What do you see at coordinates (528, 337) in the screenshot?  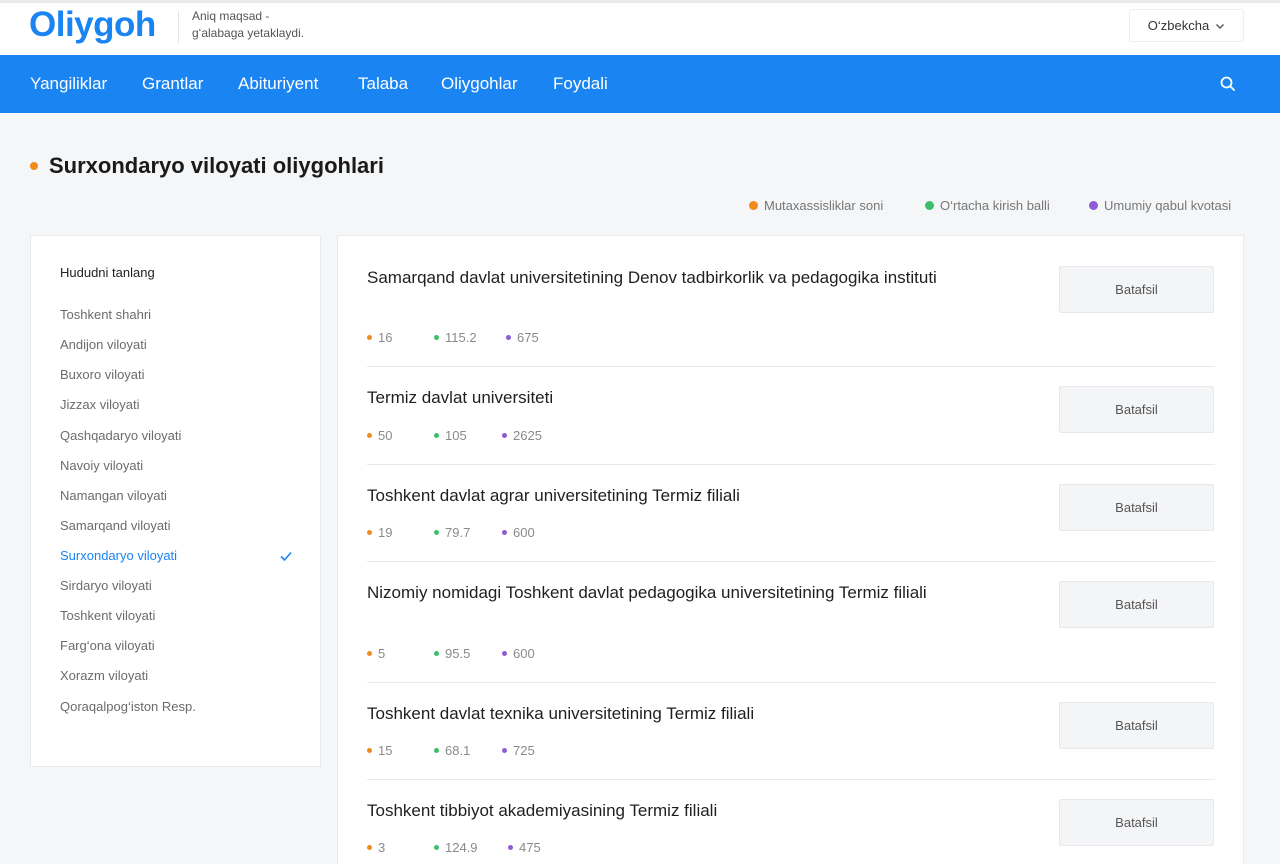 I see `stat-value: 675` at bounding box center [528, 337].